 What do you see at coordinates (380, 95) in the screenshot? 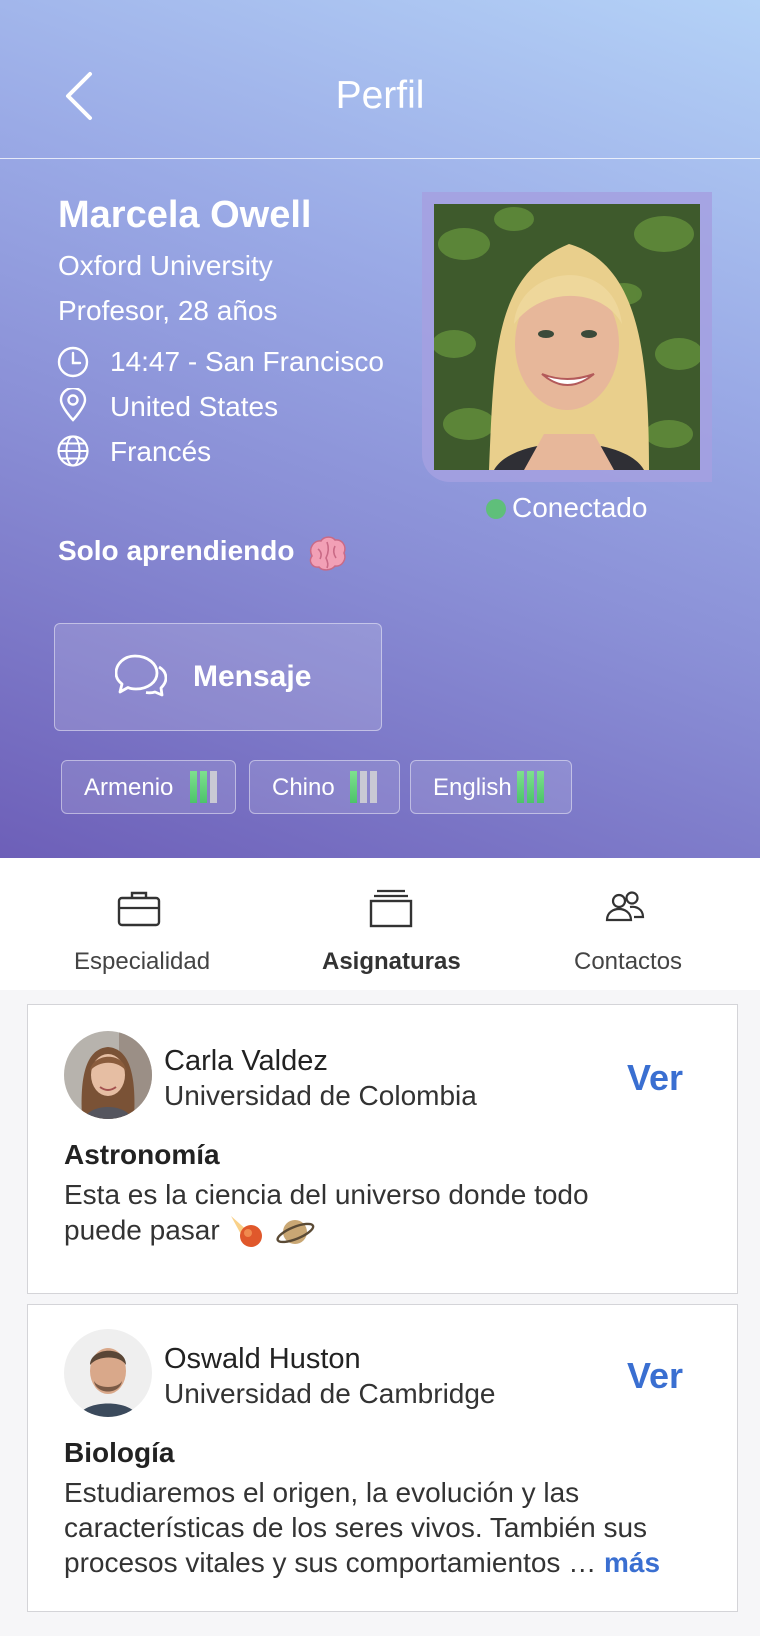
I see `page-title: Perfil` at bounding box center [380, 95].